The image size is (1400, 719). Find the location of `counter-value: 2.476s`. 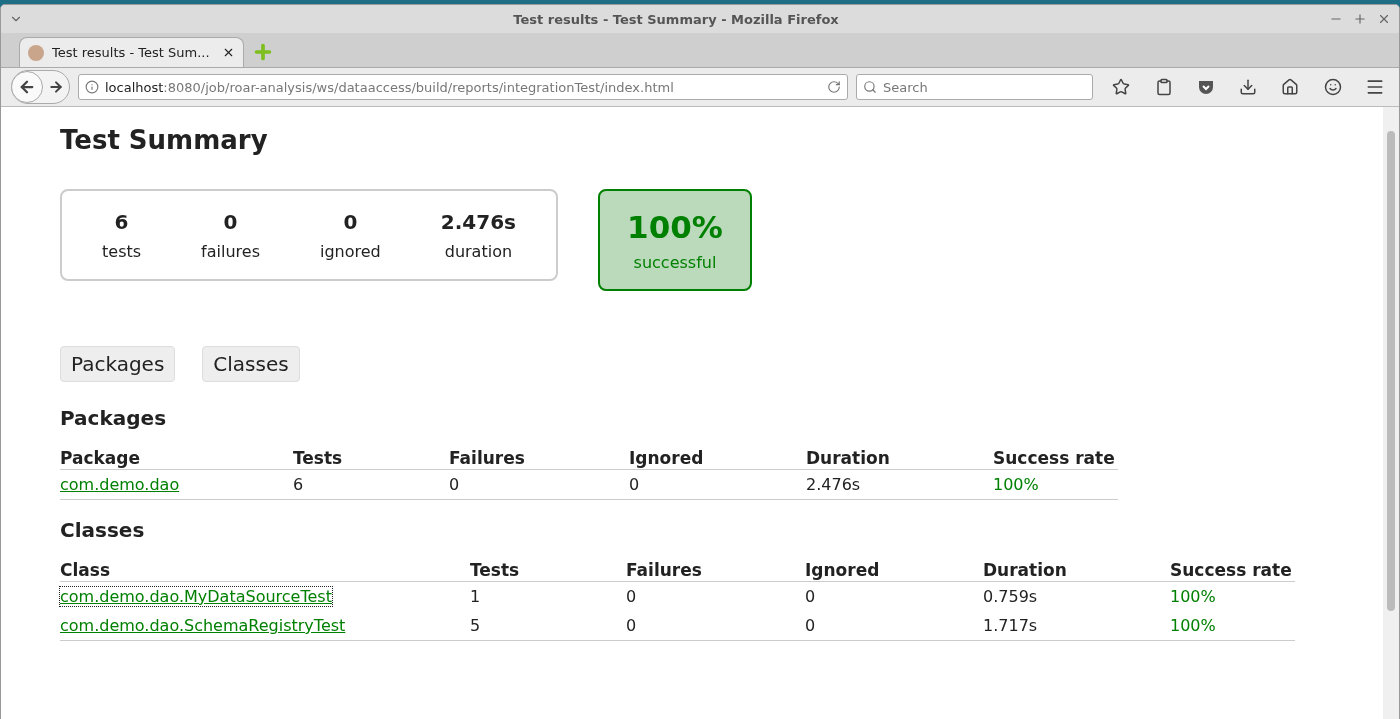

counter-value: 2.476s is located at coordinates (478, 221).